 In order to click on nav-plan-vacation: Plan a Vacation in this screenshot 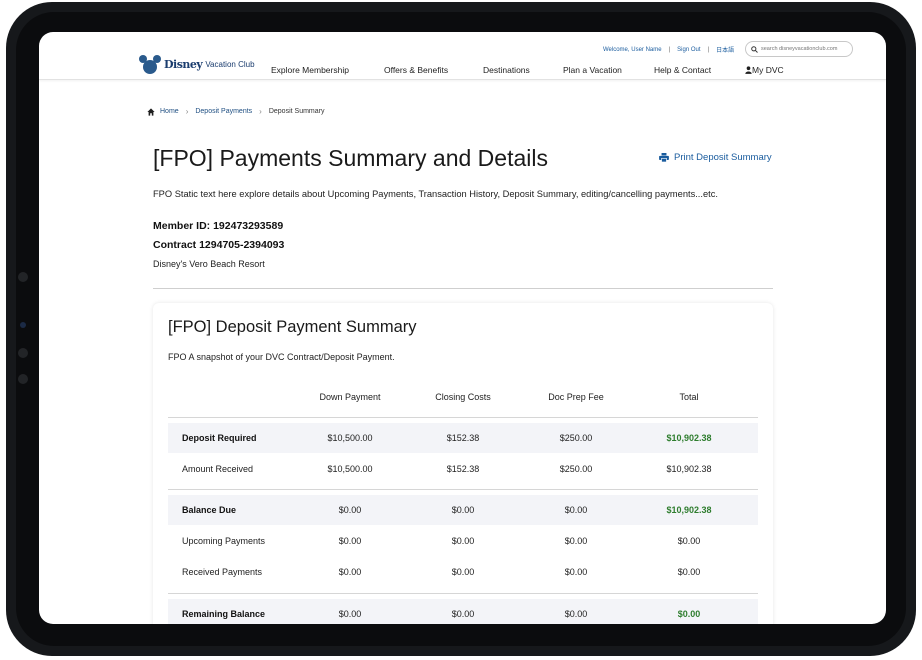, I will do `click(592, 70)`.